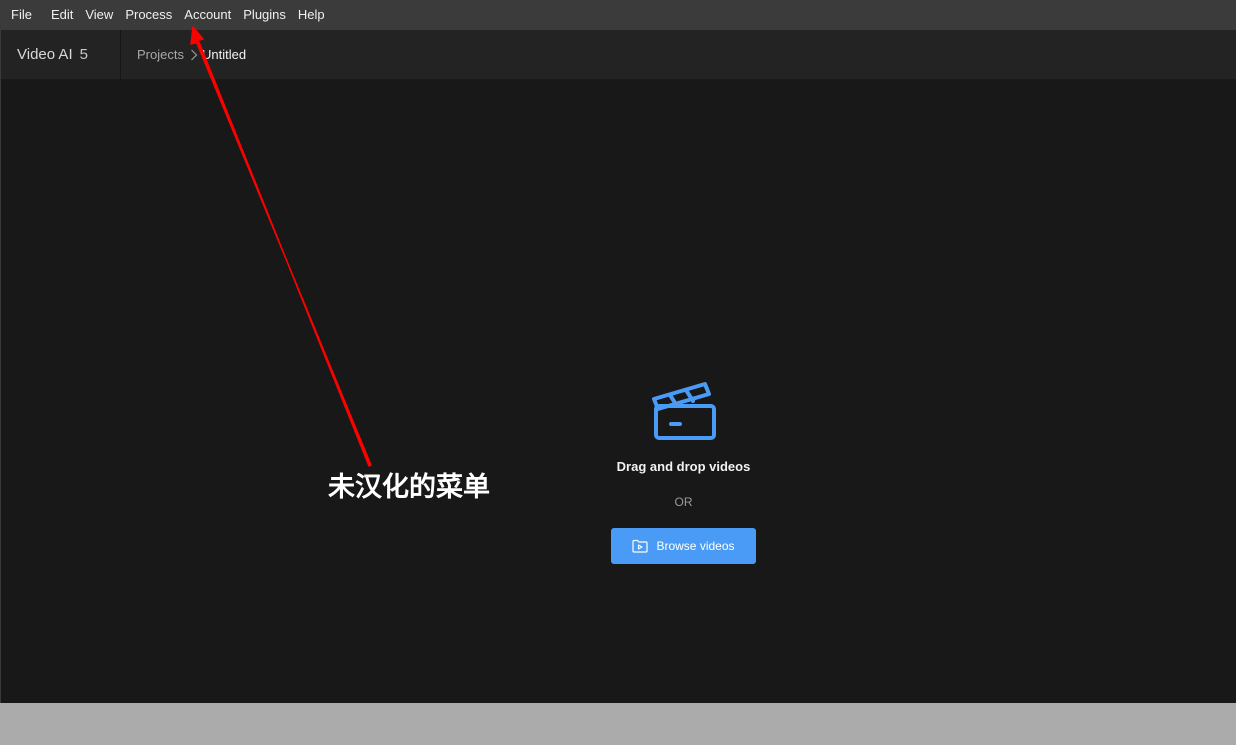 This screenshot has width=1236, height=745. I want to click on browse-videos-button: Browse videos, so click(683, 546).